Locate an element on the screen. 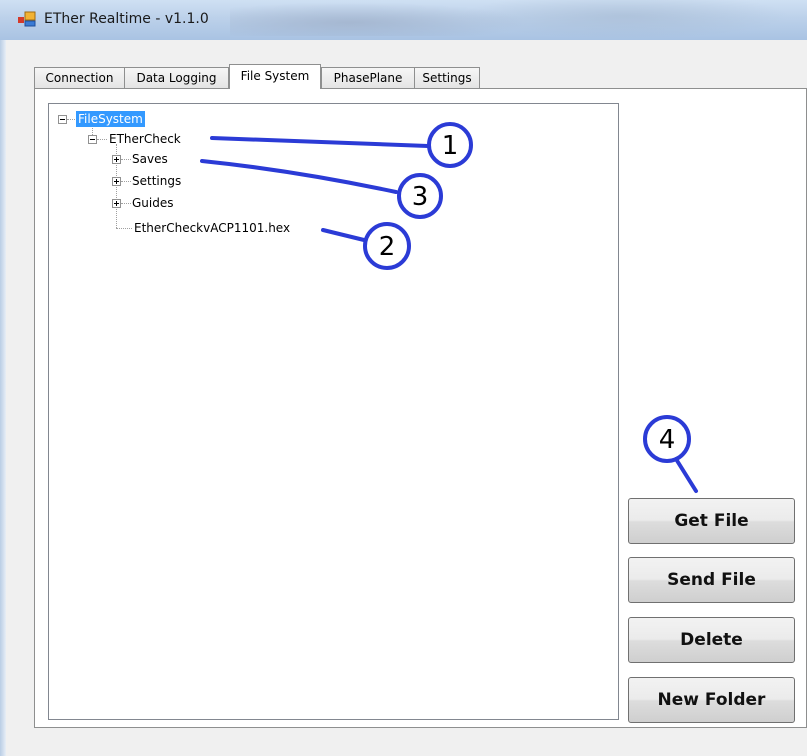 Image resolution: width=807 pixels, height=756 pixels. app-icon is located at coordinates (27, 19).